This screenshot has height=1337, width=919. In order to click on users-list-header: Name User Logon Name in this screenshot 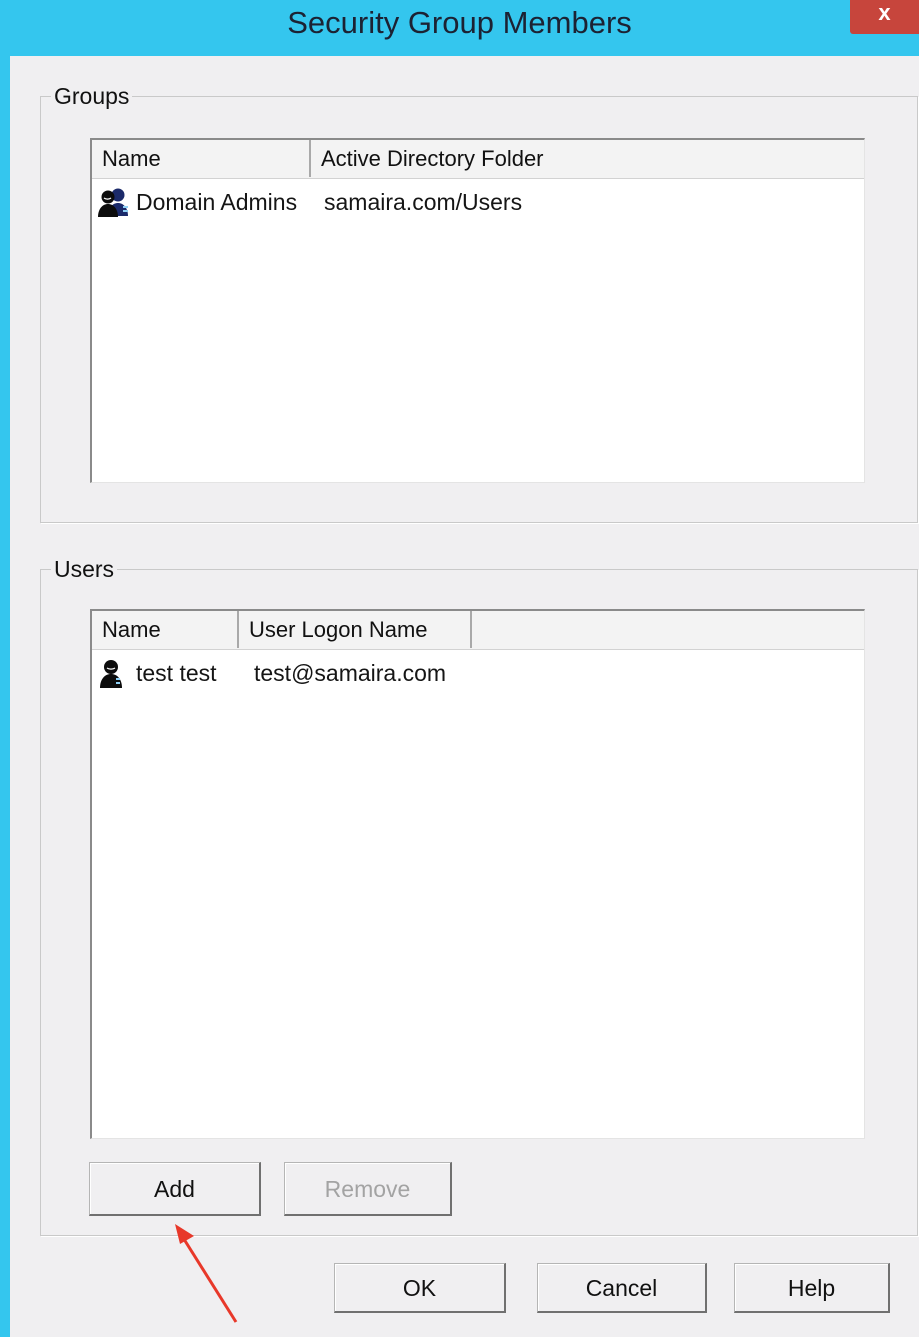, I will do `click(478, 630)`.